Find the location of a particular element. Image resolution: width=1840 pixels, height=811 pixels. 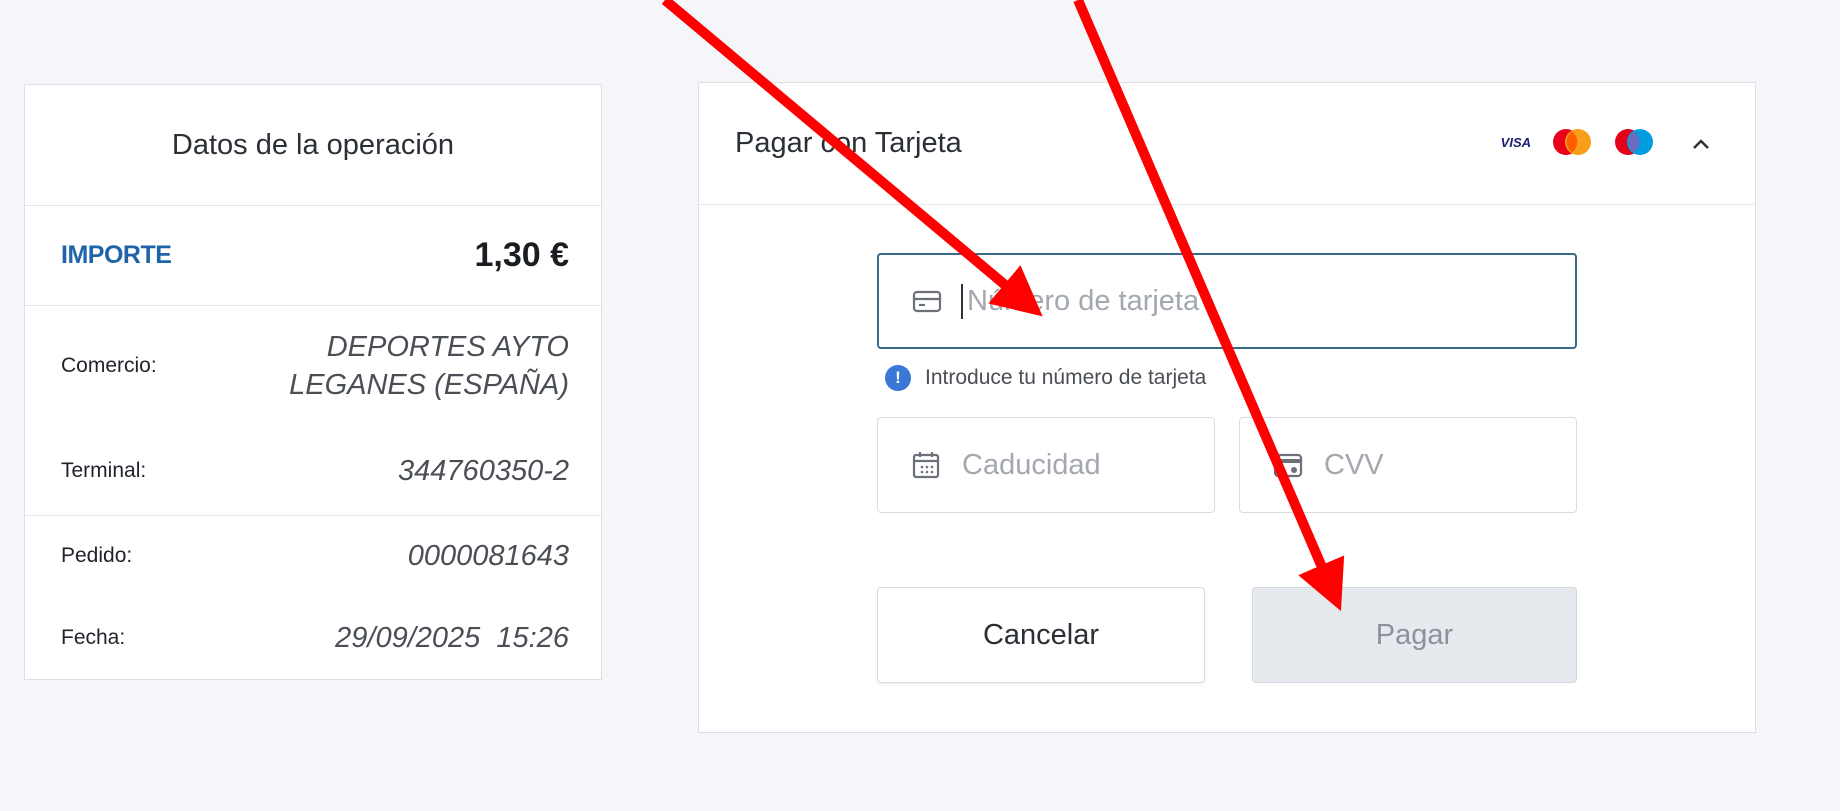

visa-logo-icon: VISA is located at coordinates (1515, 142).